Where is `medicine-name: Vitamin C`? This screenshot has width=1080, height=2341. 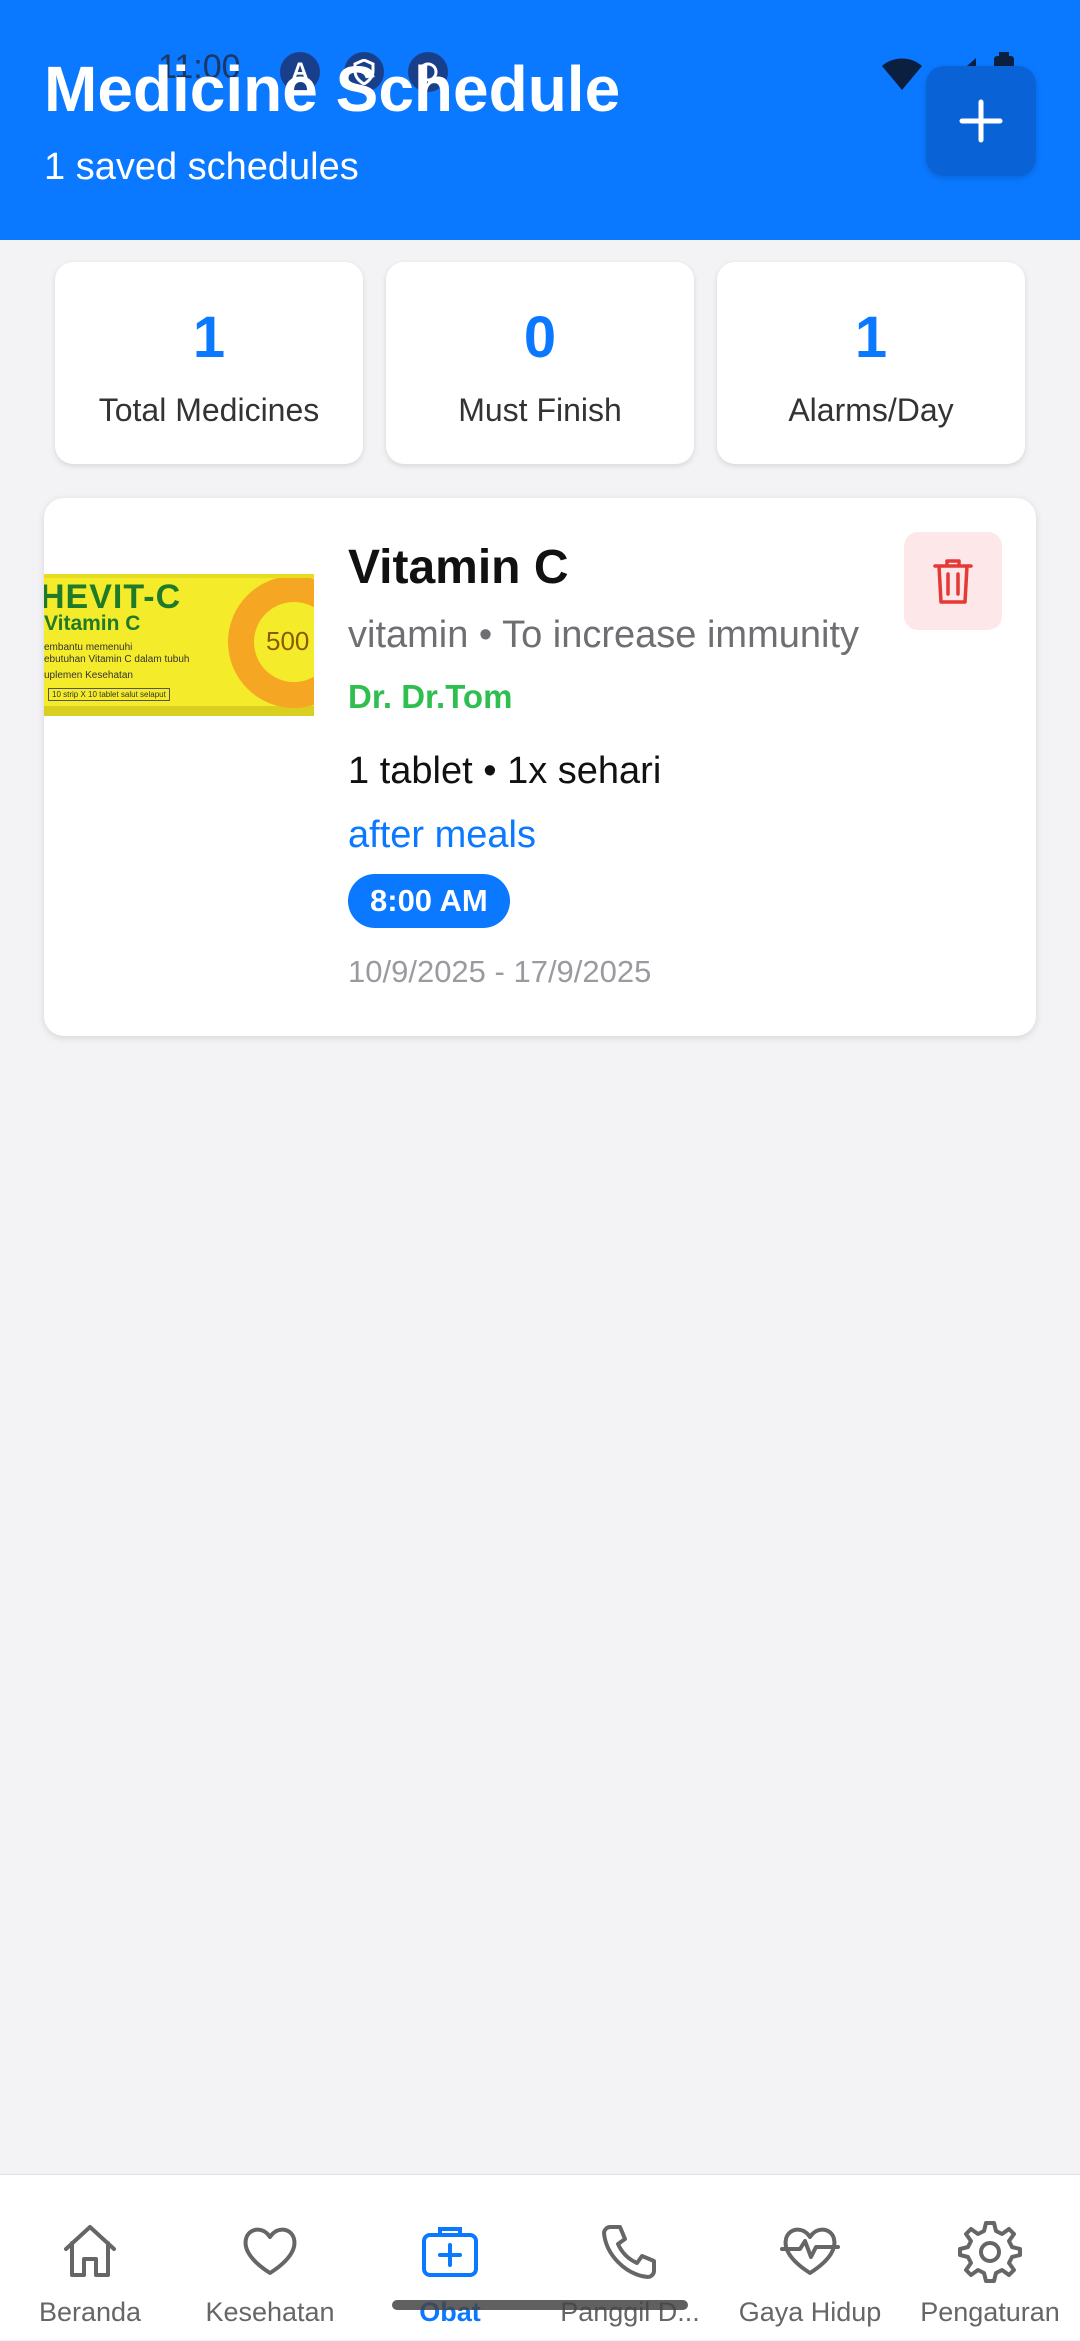 medicine-name: Vitamin C is located at coordinates (458, 567).